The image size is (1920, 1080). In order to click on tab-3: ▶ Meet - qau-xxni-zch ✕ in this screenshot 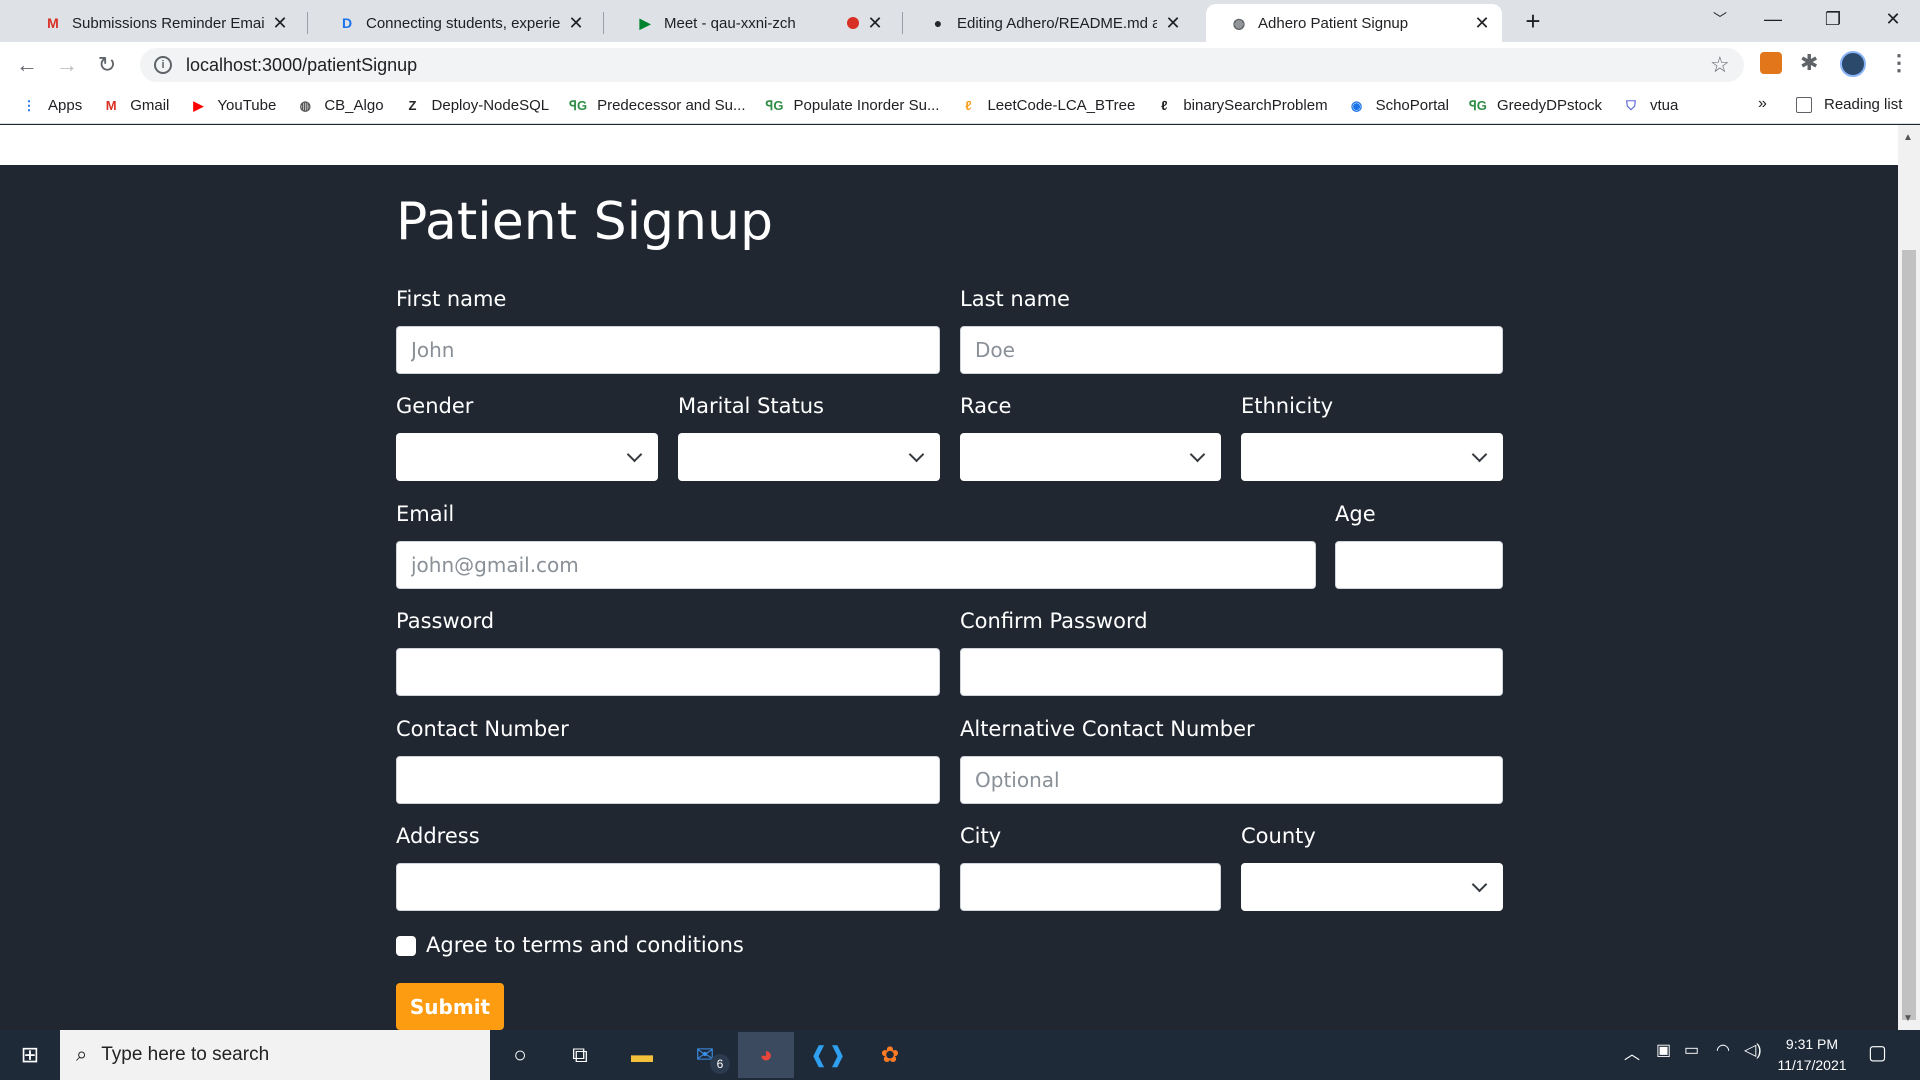, I will do `click(753, 23)`.